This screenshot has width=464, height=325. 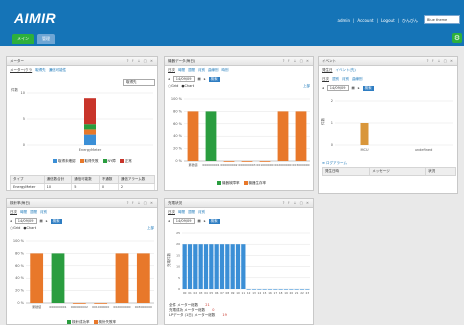 I want to click on y-tick-label: 20, so click(x=178, y=244).